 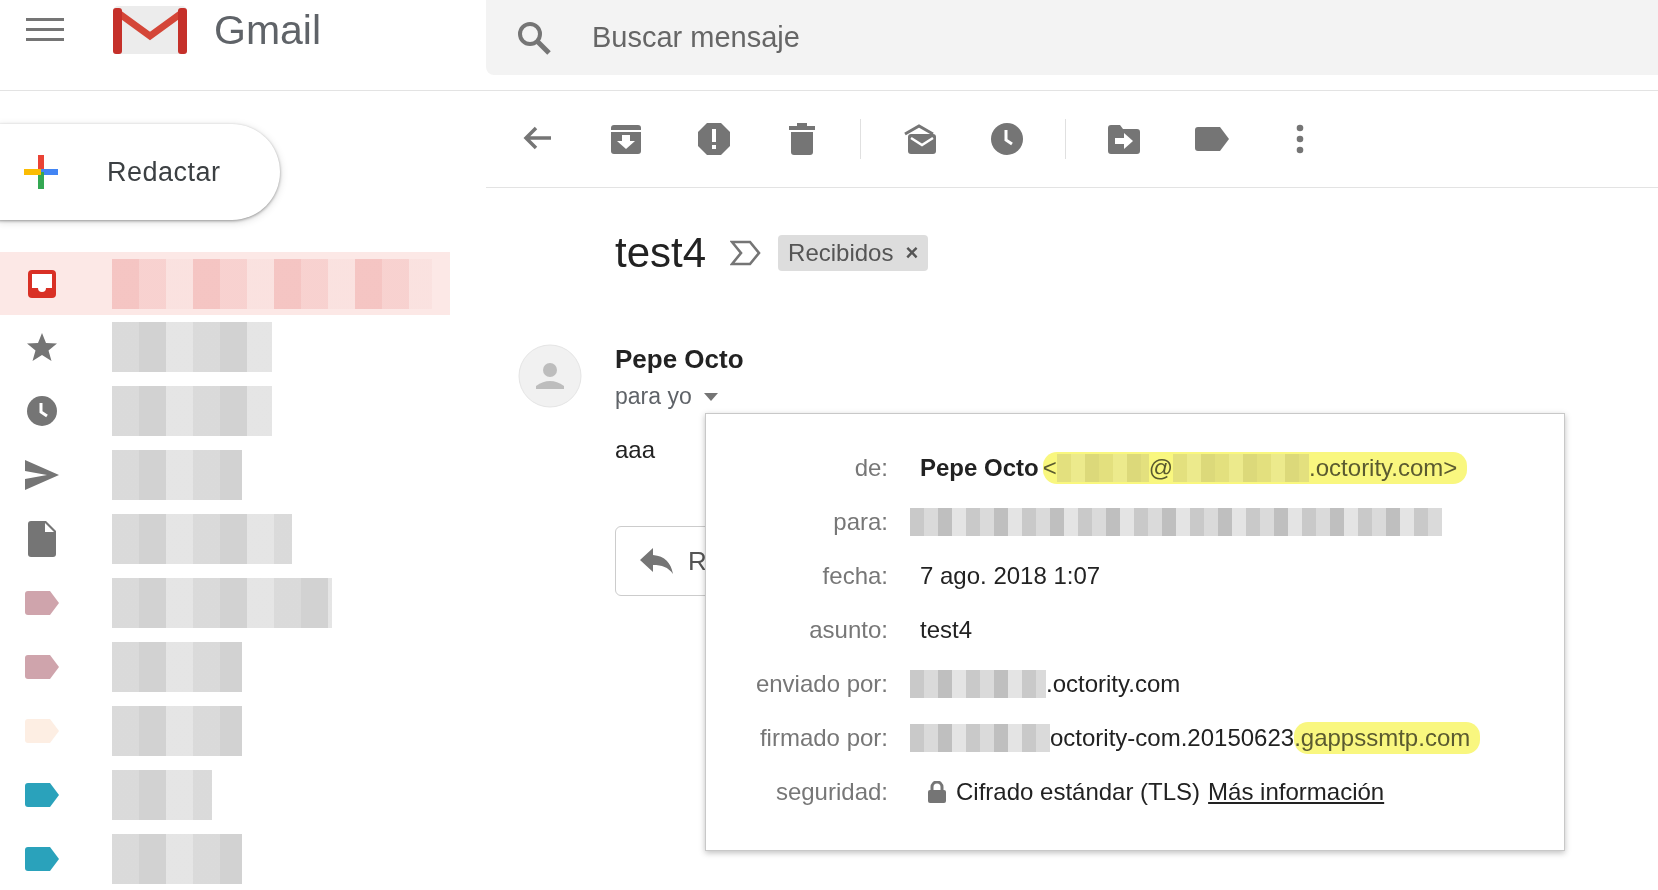 I want to click on detail-text: <, so click(x=1049, y=468).